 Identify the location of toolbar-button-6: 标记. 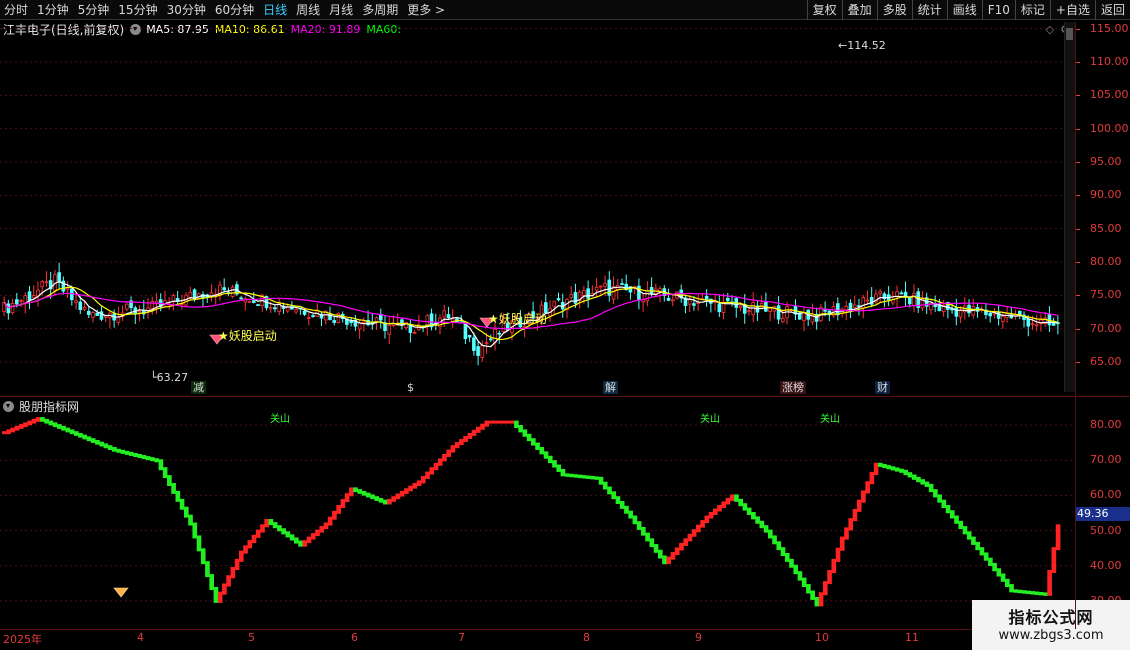
(1032, 10).